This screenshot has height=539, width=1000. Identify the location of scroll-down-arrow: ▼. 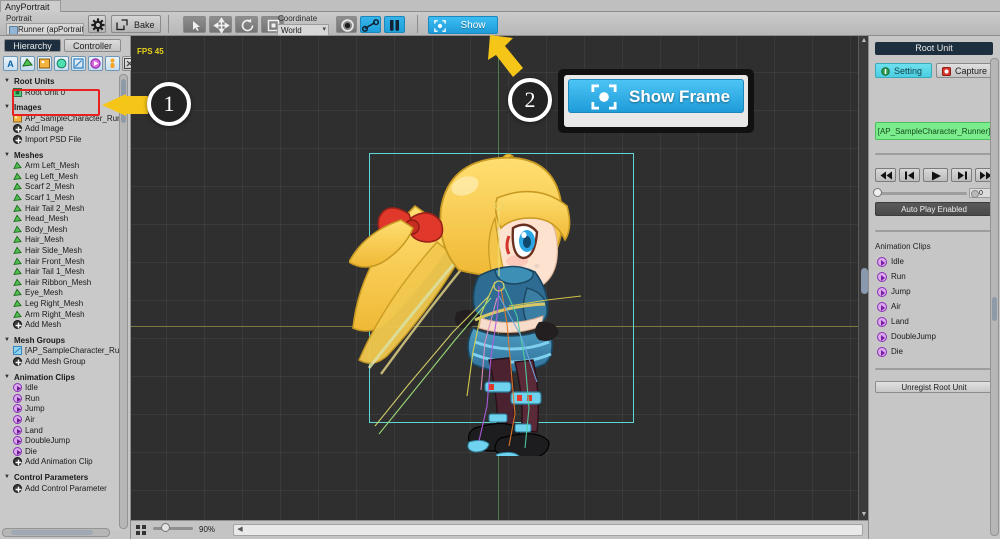
(864, 515).